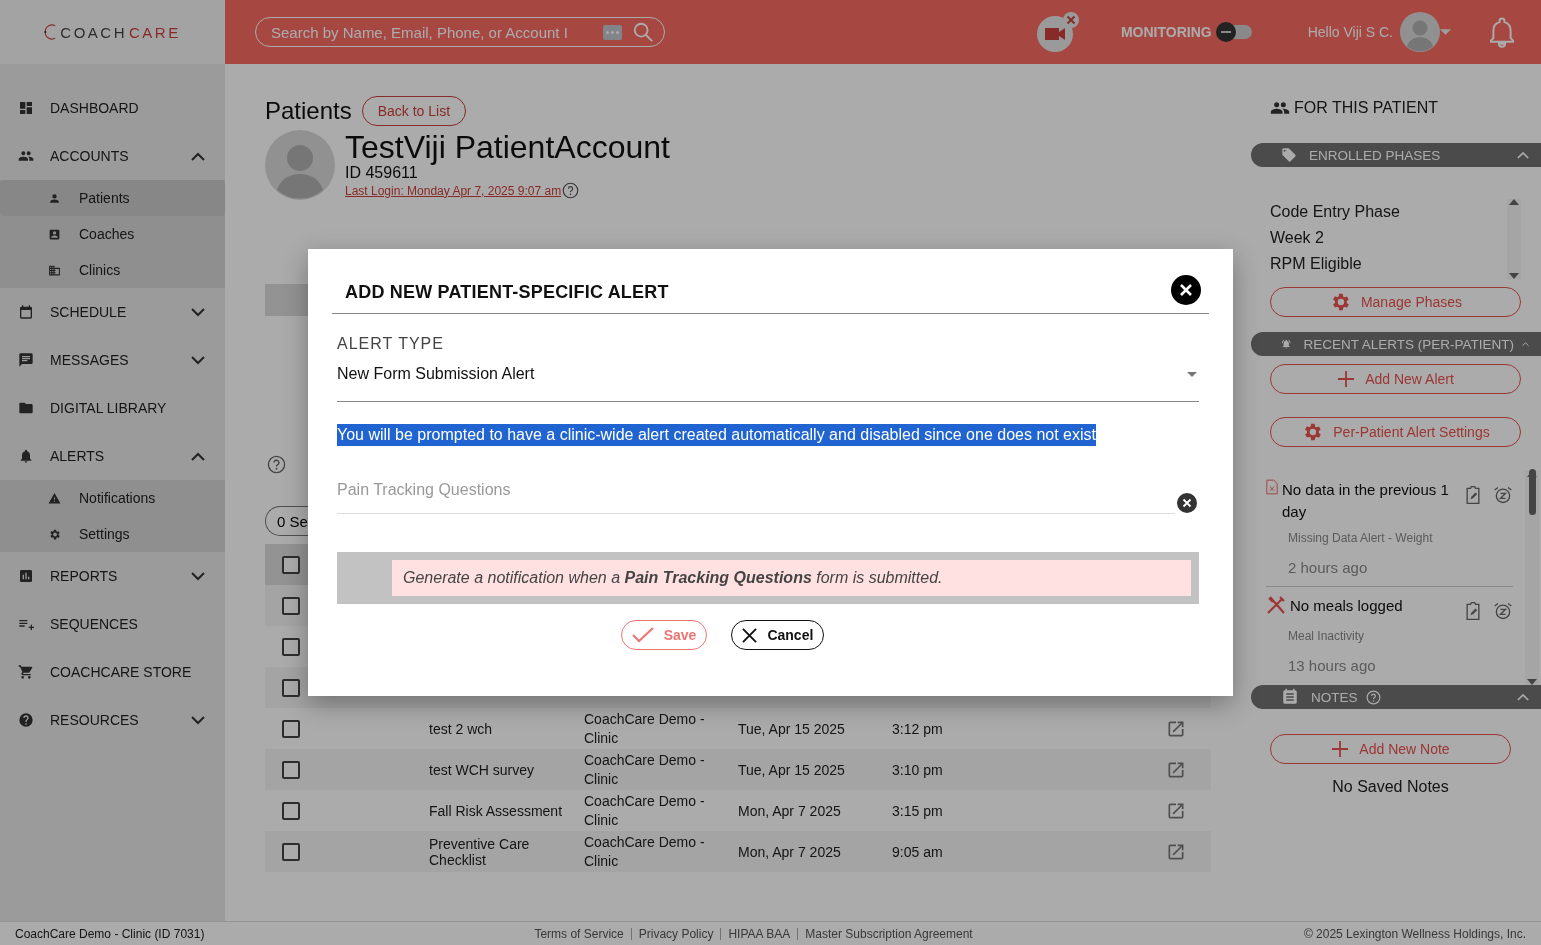 Image resolution: width=1541 pixels, height=945 pixels. I want to click on nav-item: ACCOUNTS, so click(112, 156).